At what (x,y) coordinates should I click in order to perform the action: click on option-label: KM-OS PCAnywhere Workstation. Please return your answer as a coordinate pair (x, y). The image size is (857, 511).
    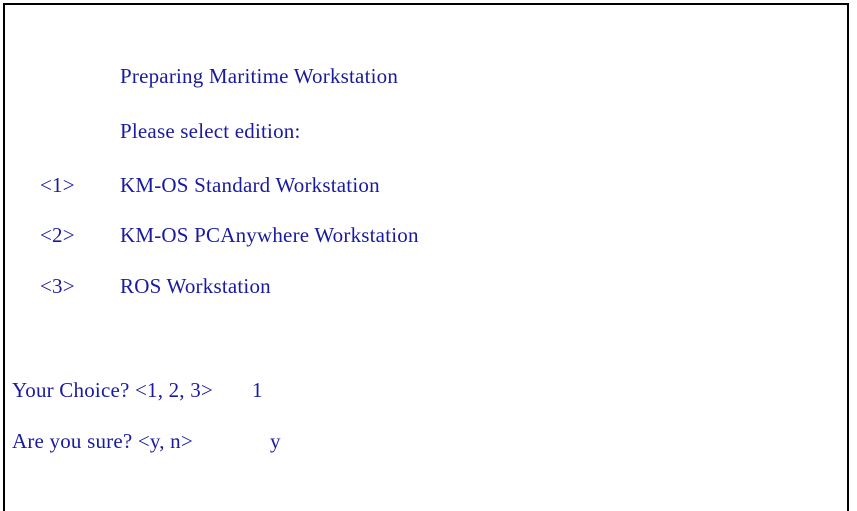
    Looking at the image, I should click on (269, 235).